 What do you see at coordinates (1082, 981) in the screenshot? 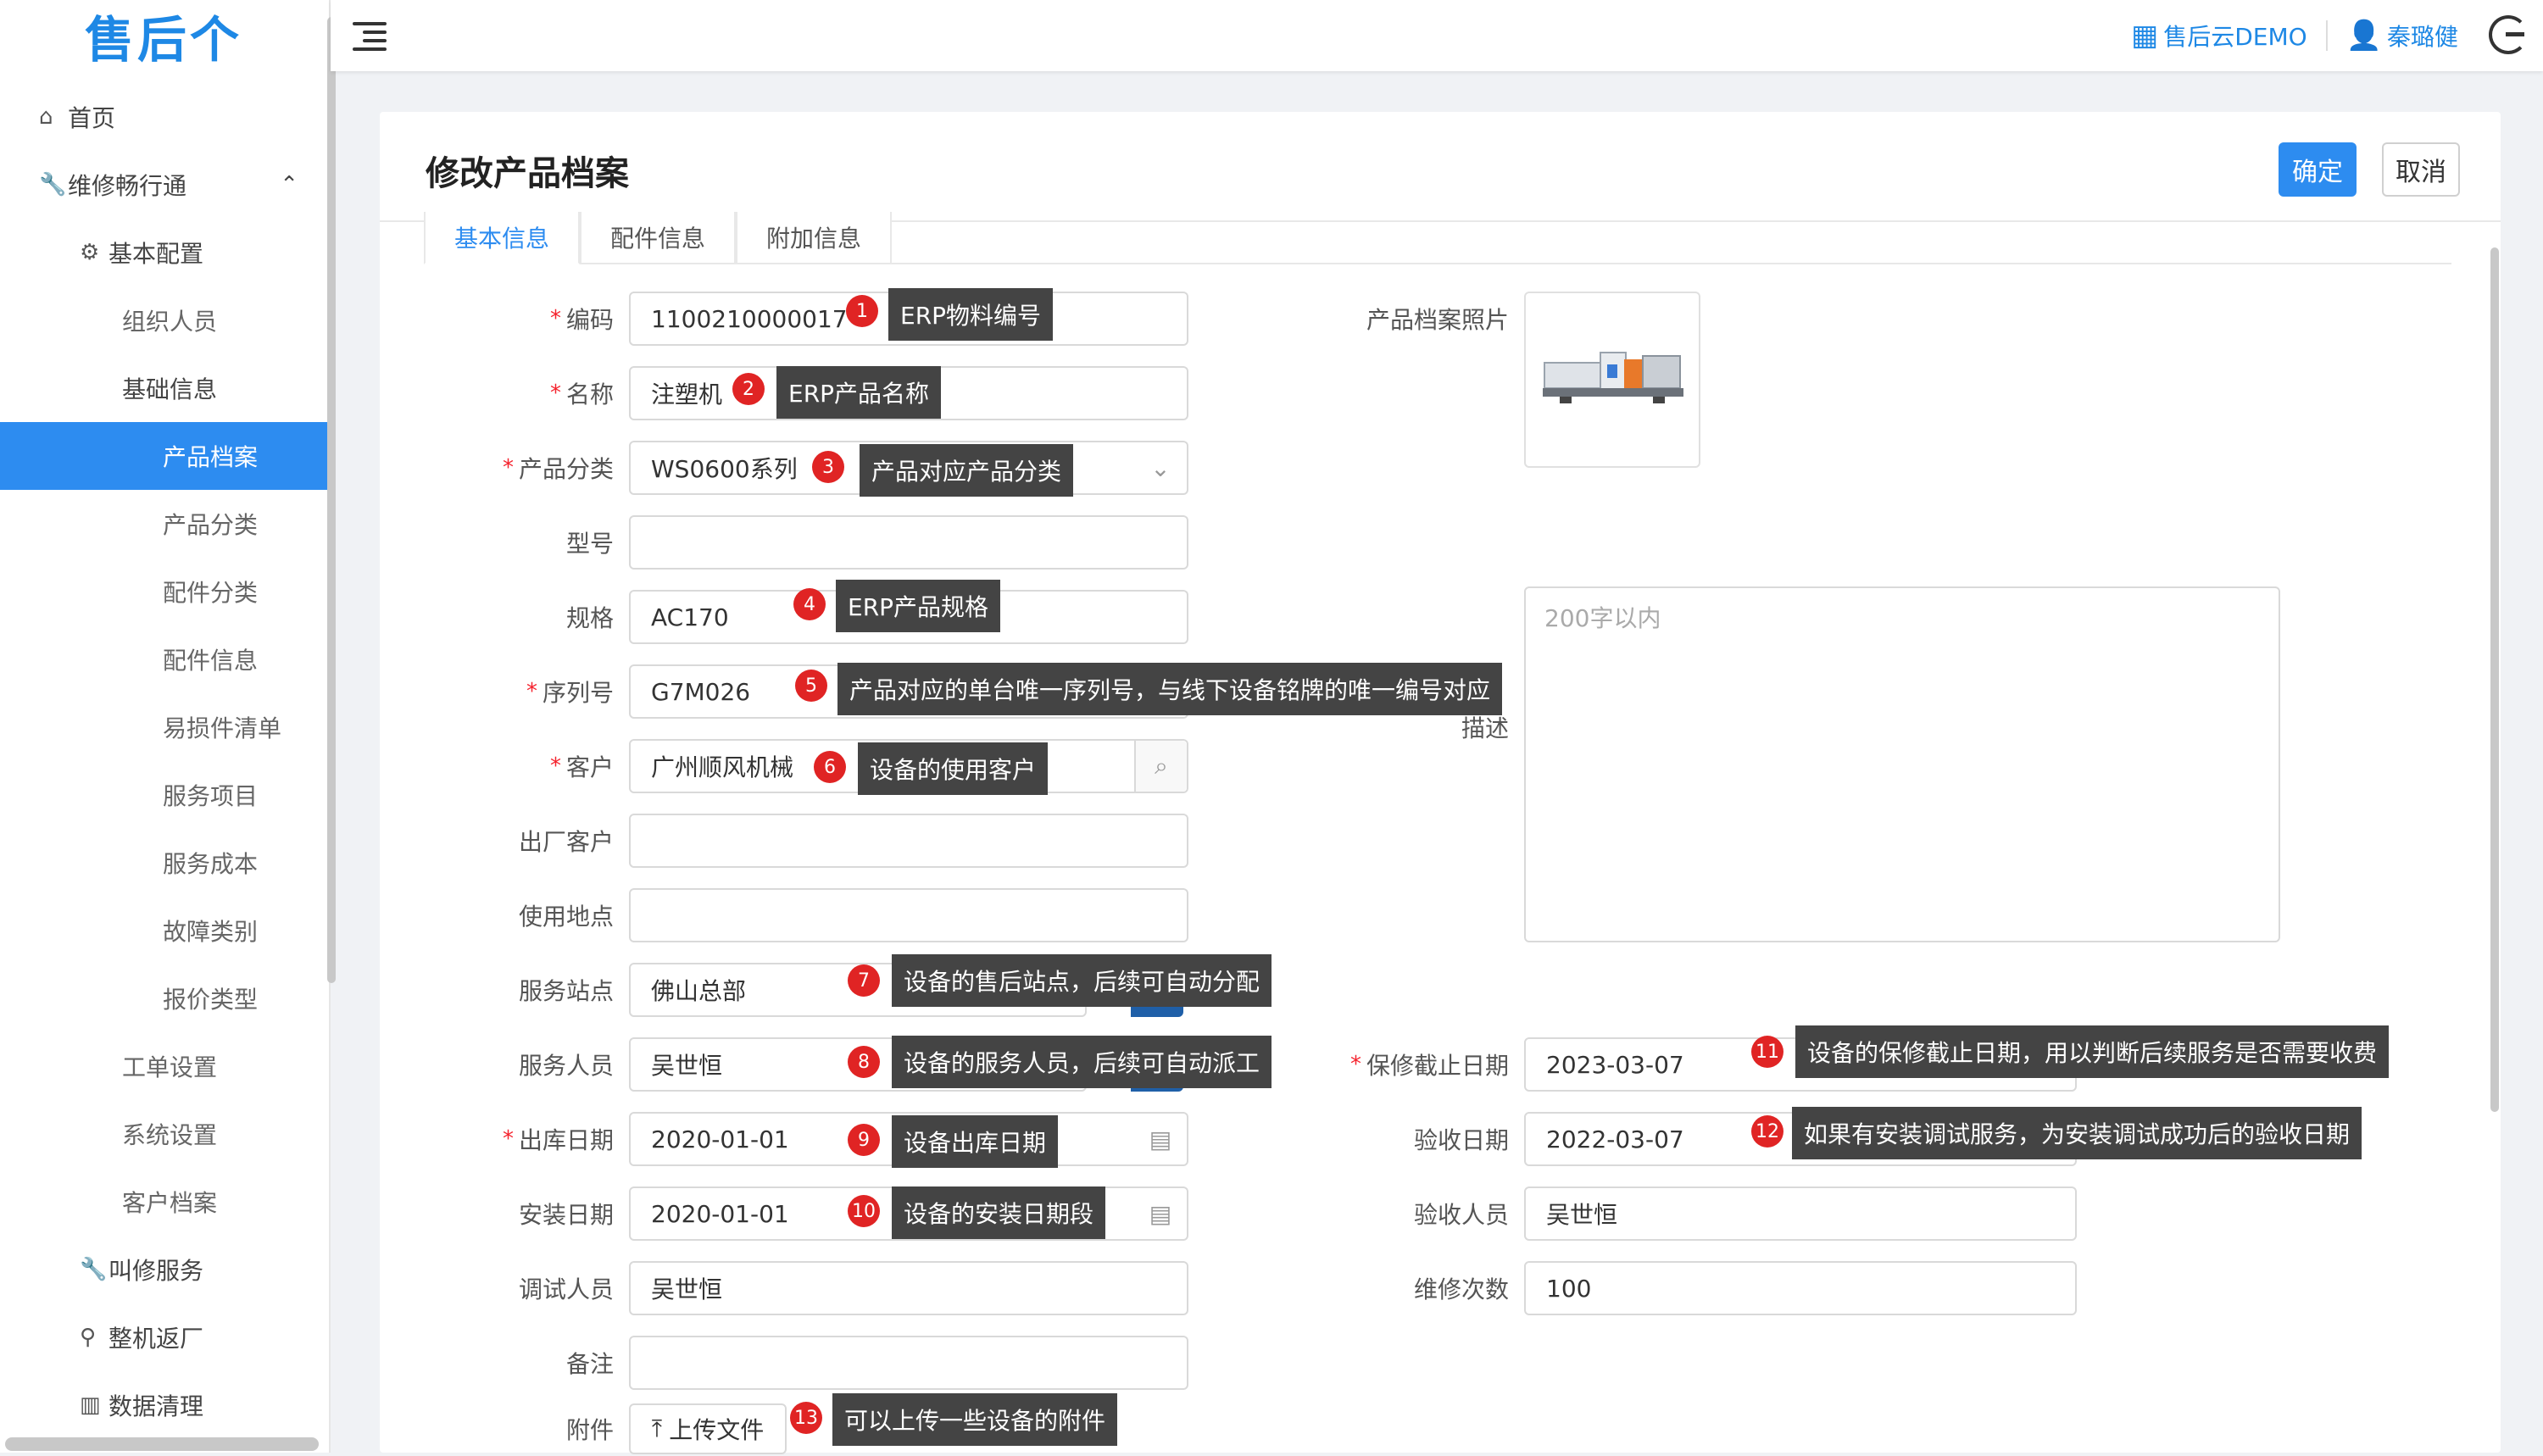
I see `annotation-tooltip: 设备的售后站点，后续可自动分配` at bounding box center [1082, 981].